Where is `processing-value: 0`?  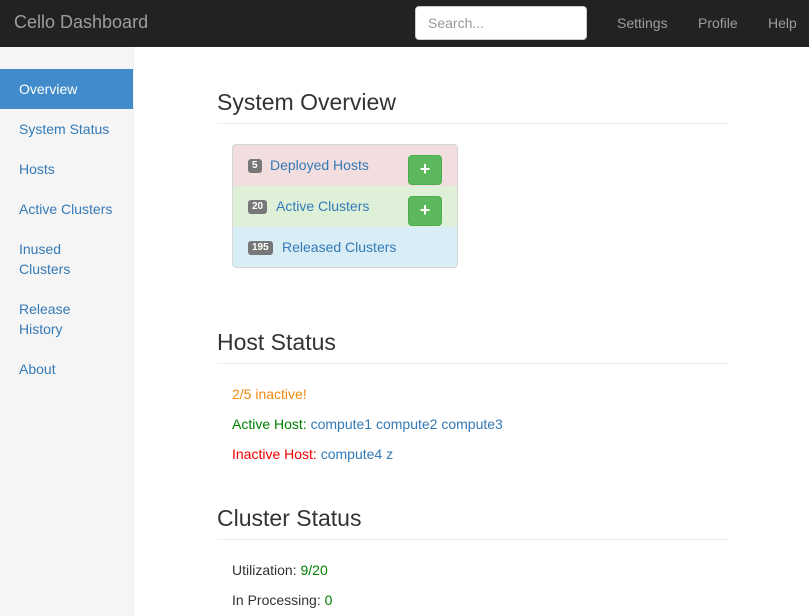 processing-value: 0 is located at coordinates (328, 600).